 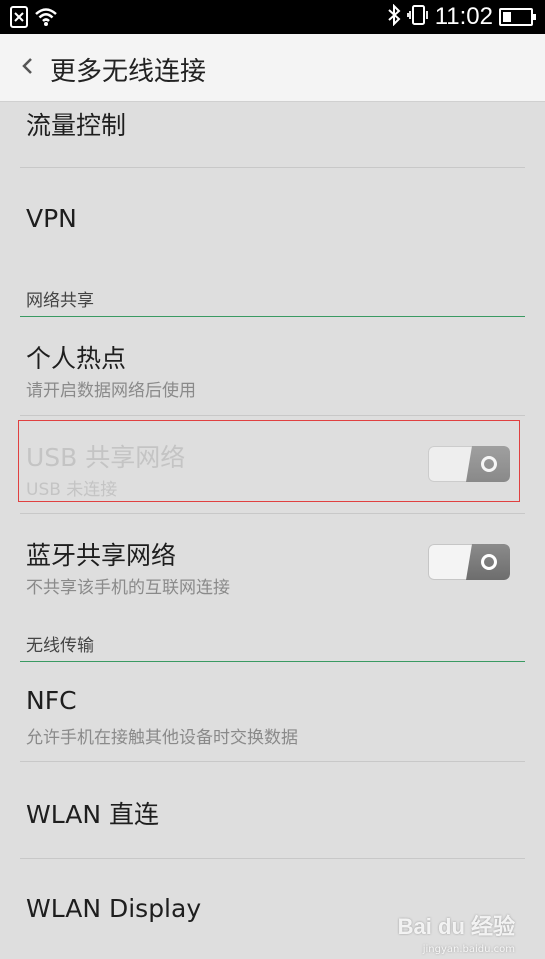 What do you see at coordinates (463, 16) in the screenshot?
I see `status-time: 11:02` at bounding box center [463, 16].